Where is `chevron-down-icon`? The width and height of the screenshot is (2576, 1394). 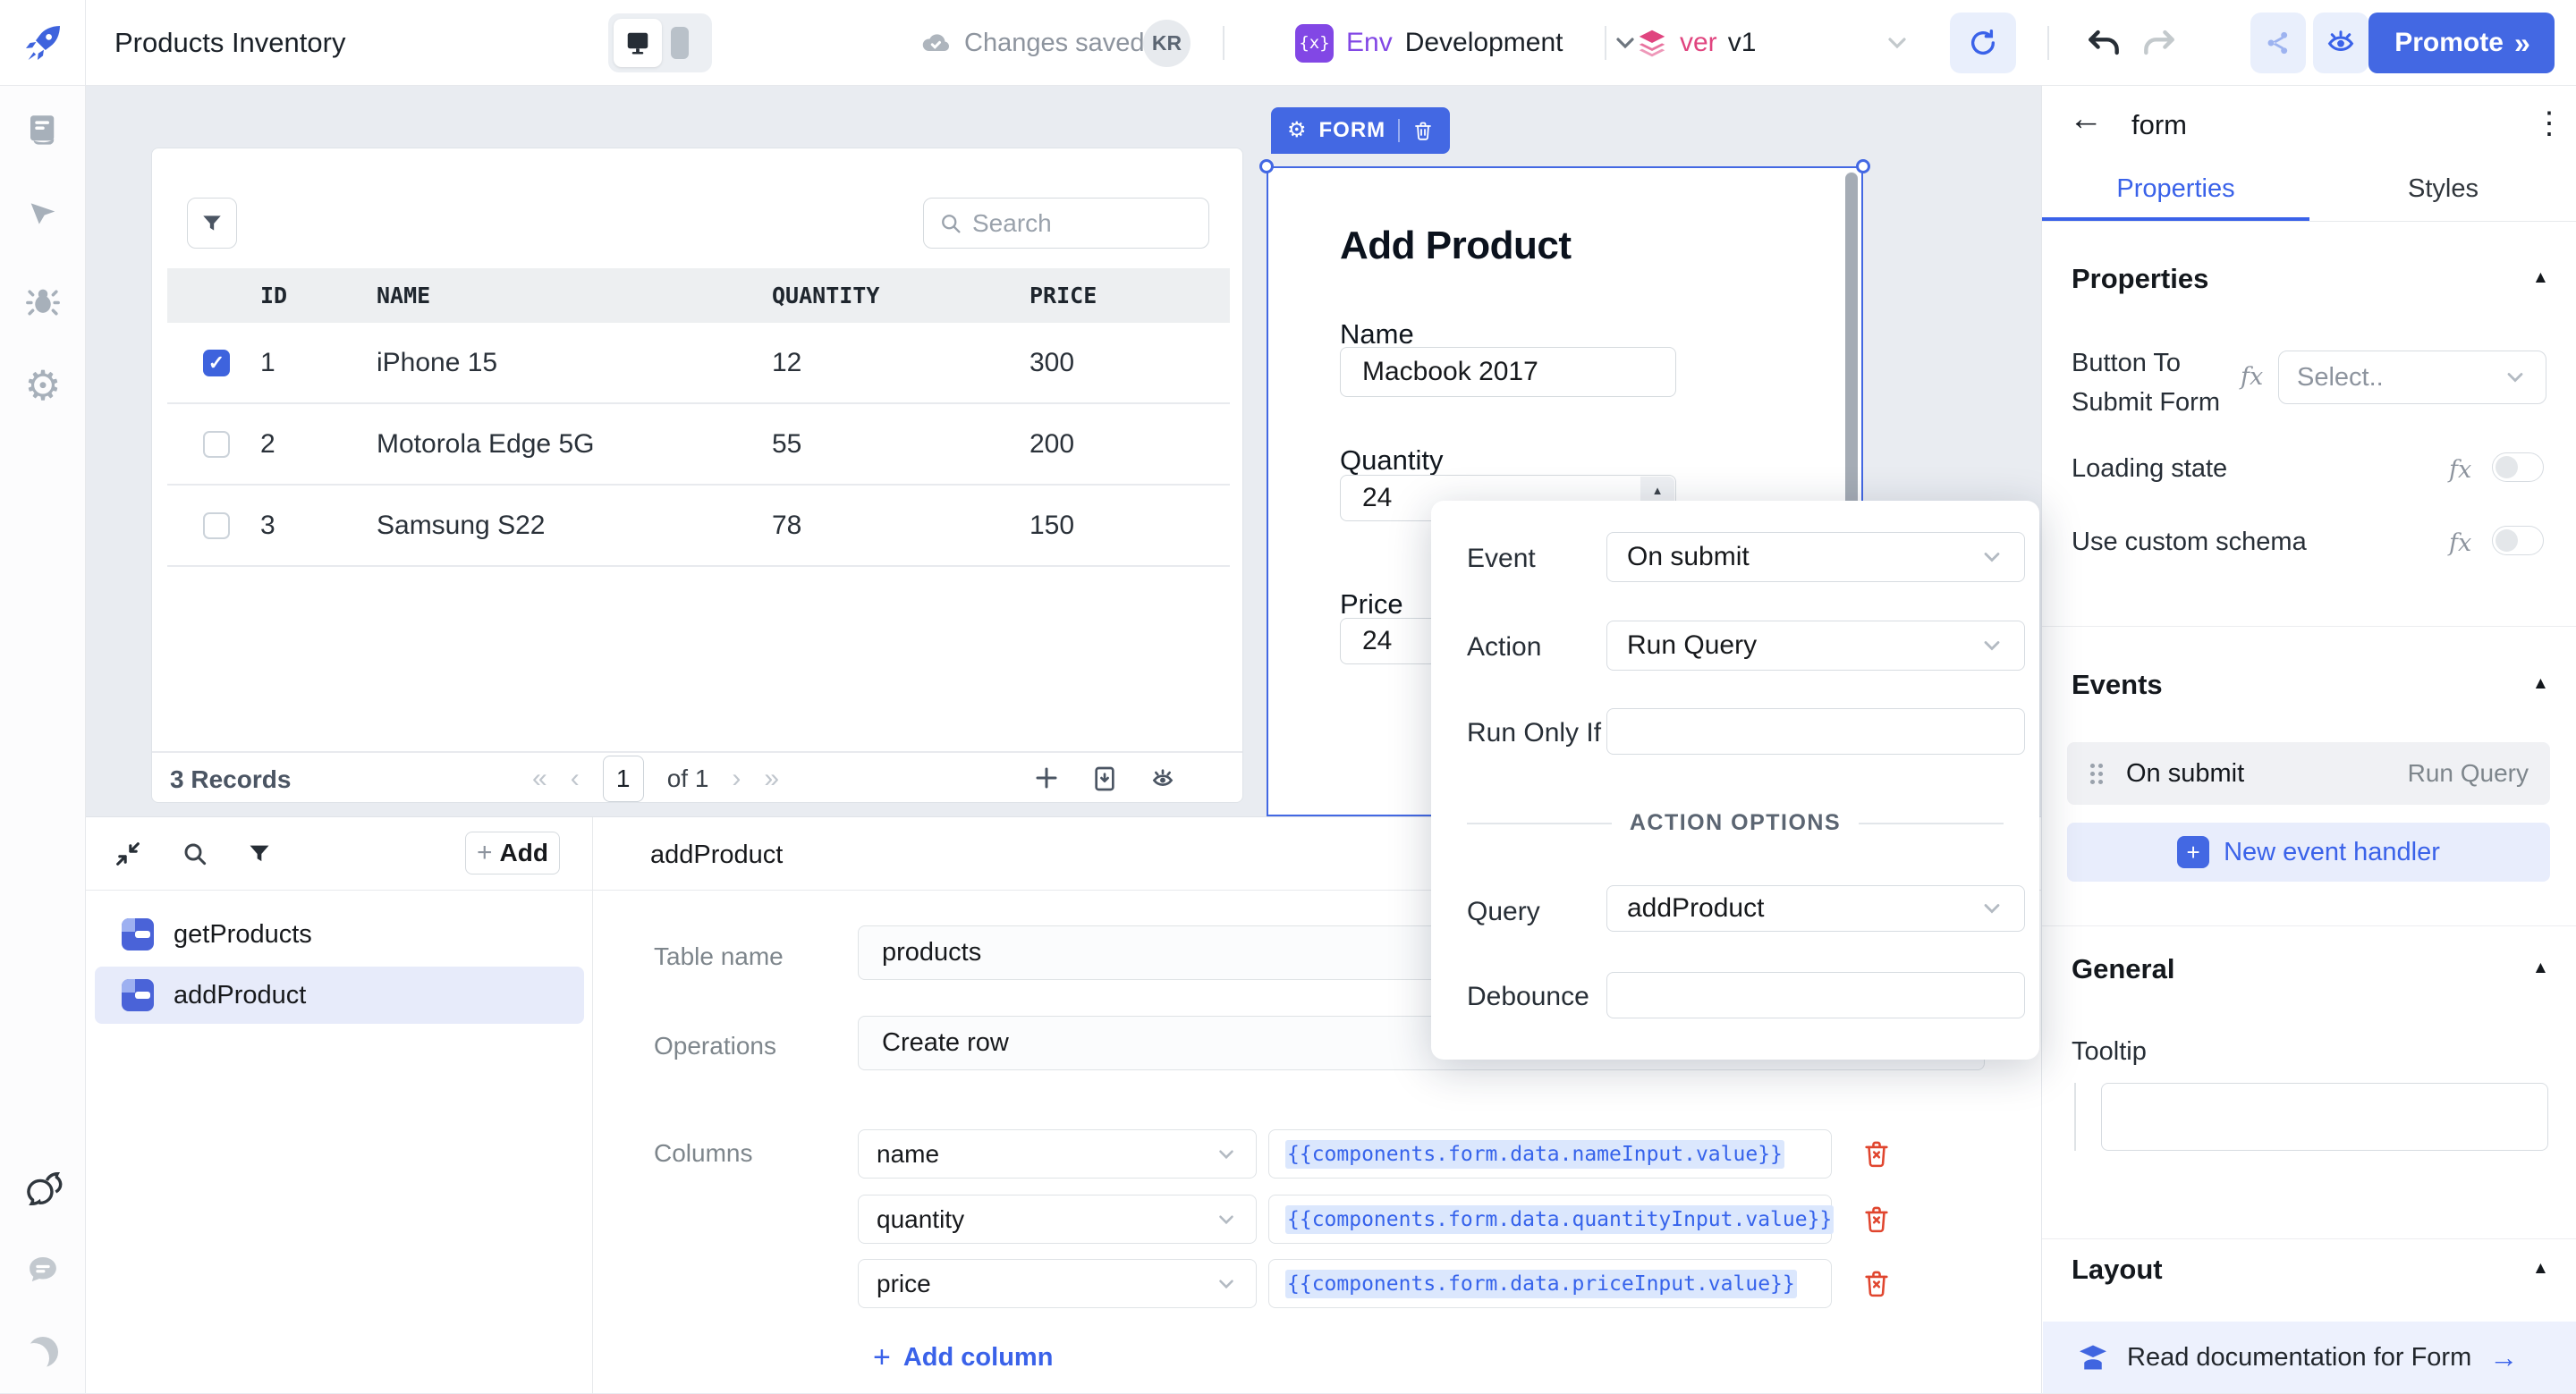 chevron-down-icon is located at coordinates (1897, 43).